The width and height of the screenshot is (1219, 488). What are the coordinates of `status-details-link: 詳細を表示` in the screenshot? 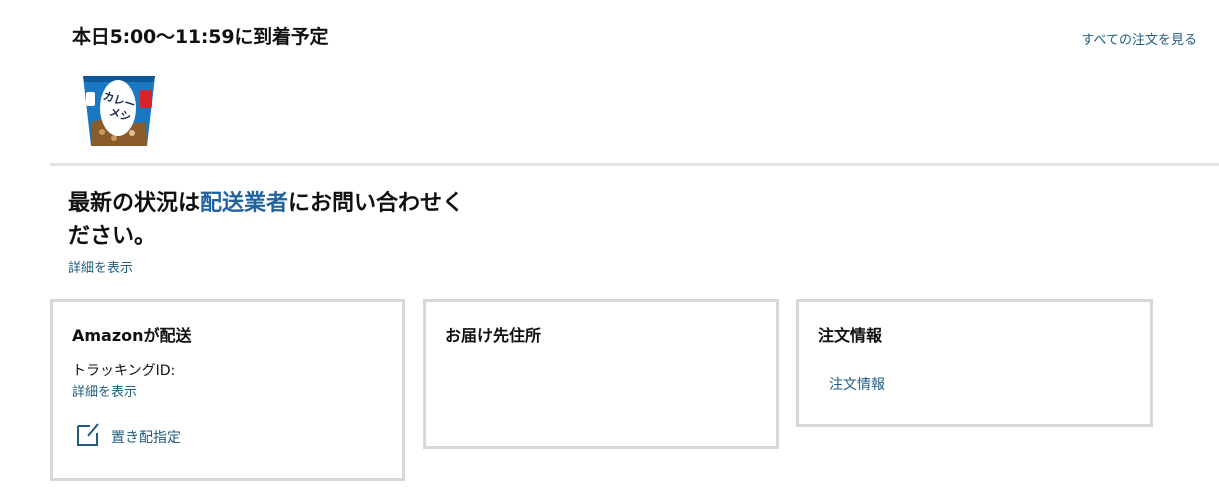 It's located at (100, 266).